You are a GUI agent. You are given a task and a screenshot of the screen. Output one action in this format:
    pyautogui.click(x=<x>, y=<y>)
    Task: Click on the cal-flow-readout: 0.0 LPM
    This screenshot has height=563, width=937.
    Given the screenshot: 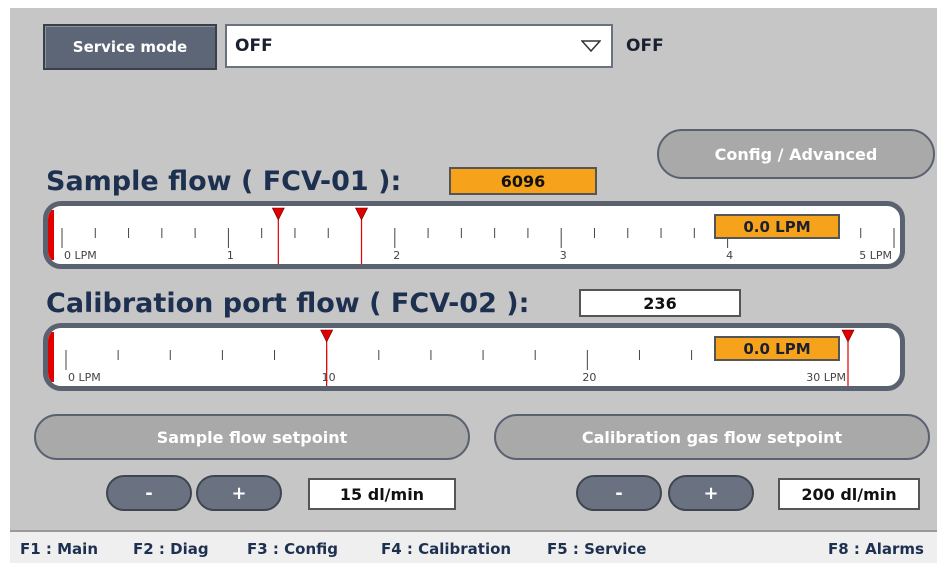 What is the action you would take?
    pyautogui.click(x=777, y=348)
    